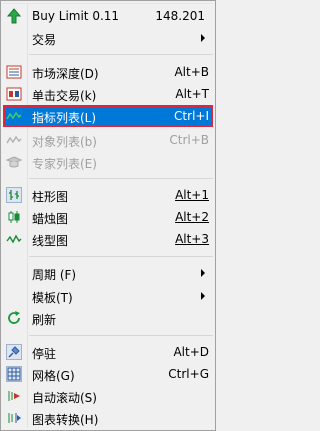  I want to click on buy-limit-item: Buy Limit 0.11 148.201, so click(108, 16).